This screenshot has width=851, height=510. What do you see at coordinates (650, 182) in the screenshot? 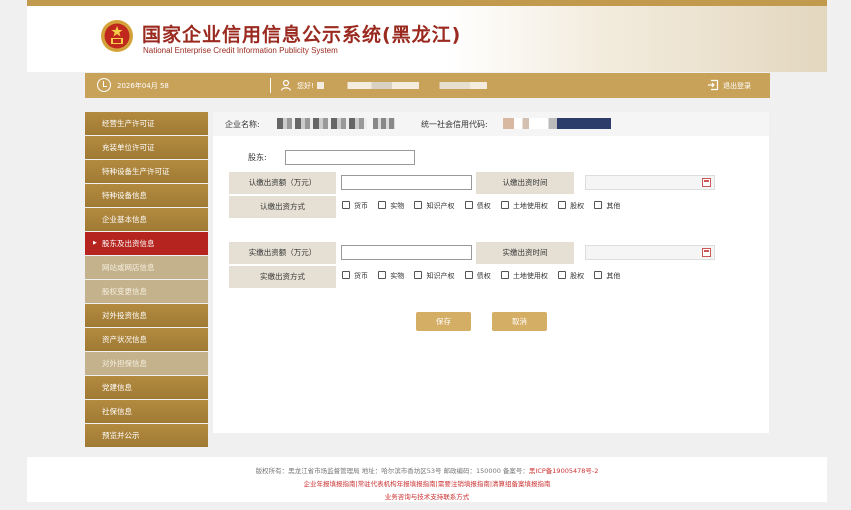
I see `subscribed-time-input` at bounding box center [650, 182].